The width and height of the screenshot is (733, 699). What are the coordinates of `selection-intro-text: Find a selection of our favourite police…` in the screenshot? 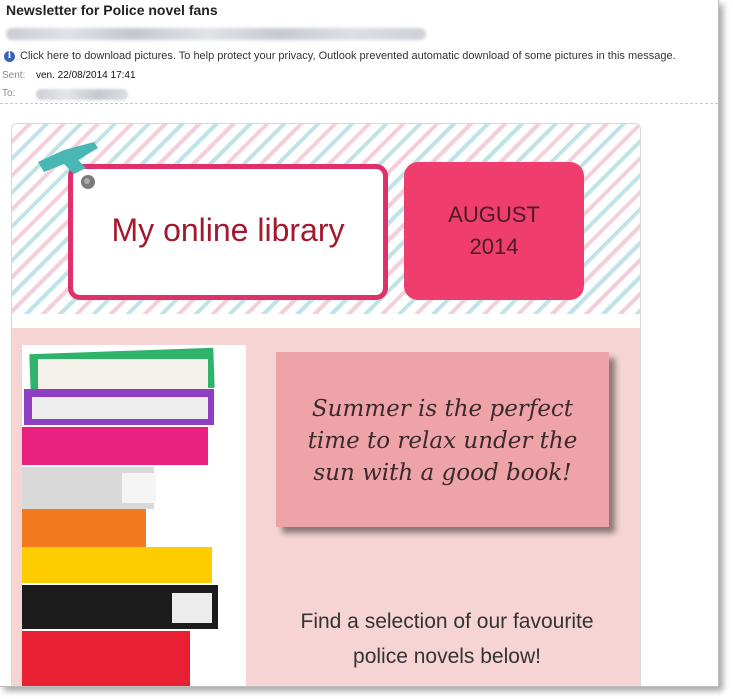 It's located at (447, 639).